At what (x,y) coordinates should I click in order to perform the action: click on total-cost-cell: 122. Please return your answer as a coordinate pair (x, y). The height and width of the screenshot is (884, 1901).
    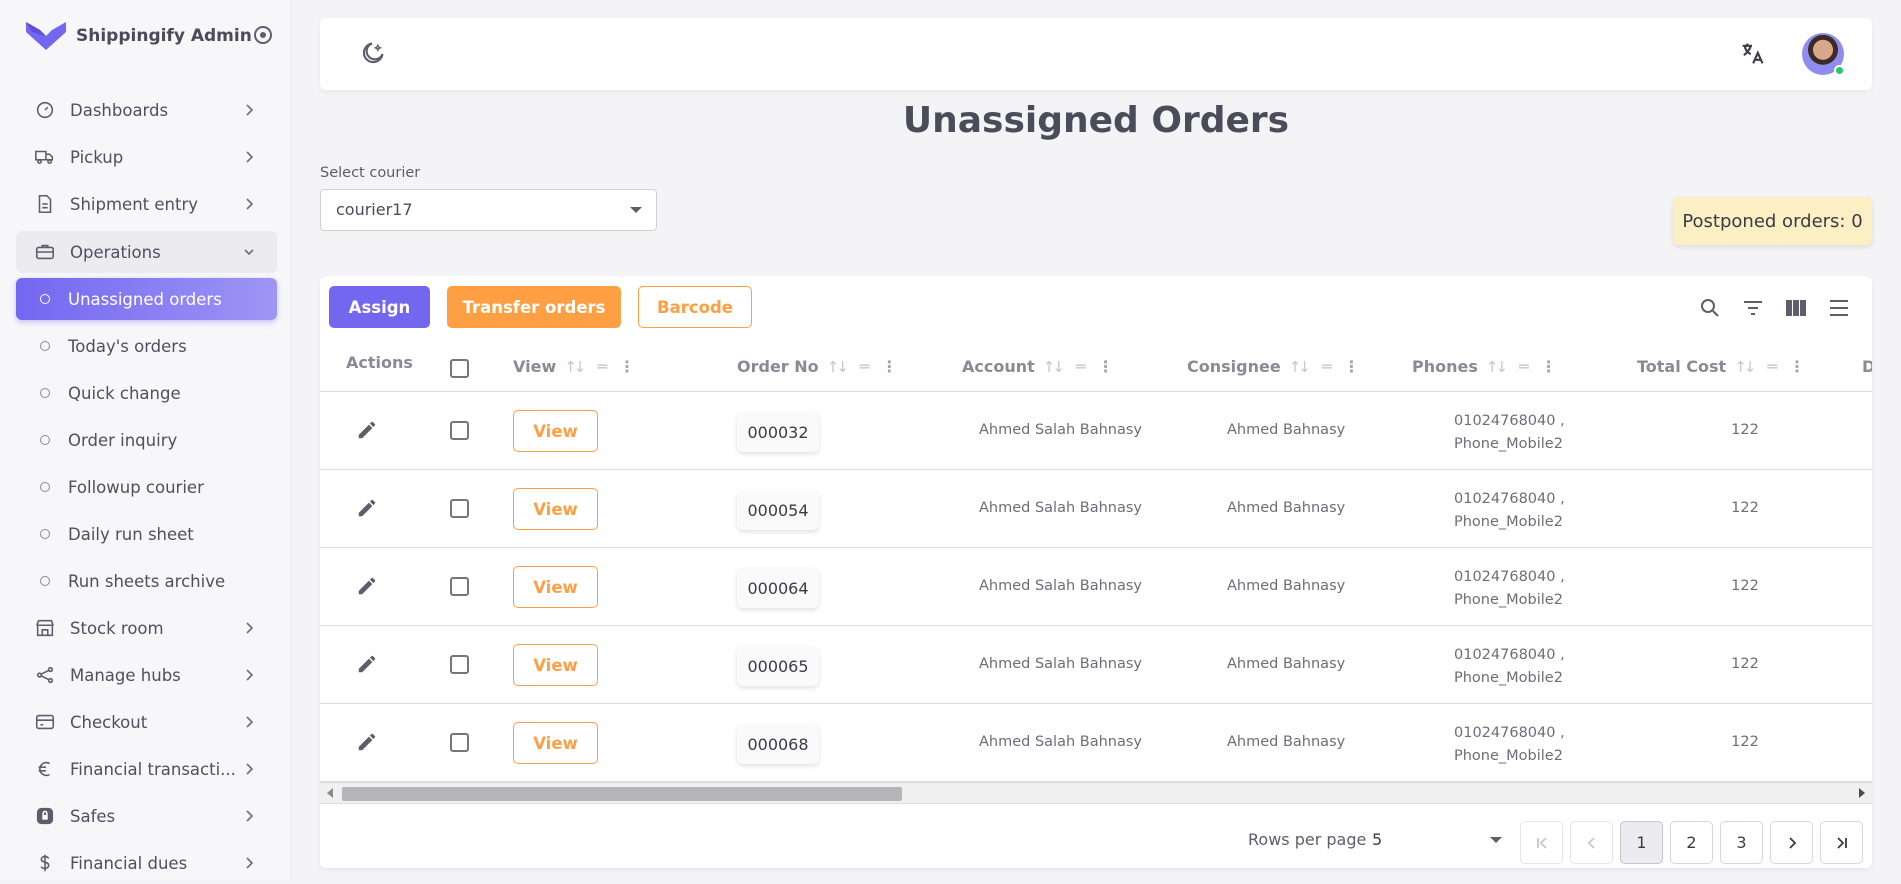
    Looking at the image, I should click on (1745, 742).